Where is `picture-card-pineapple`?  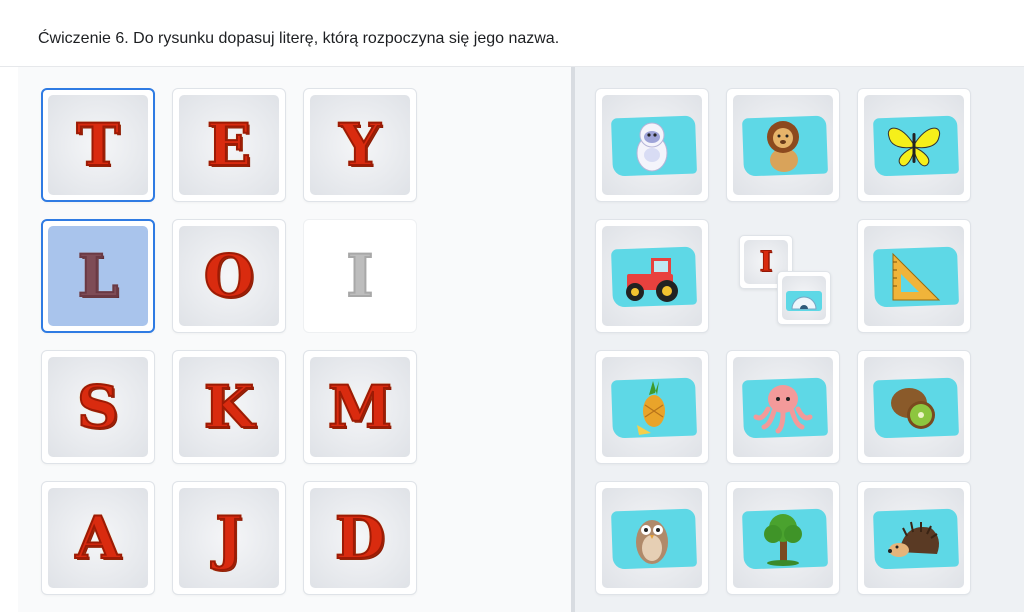 picture-card-pineapple is located at coordinates (652, 407).